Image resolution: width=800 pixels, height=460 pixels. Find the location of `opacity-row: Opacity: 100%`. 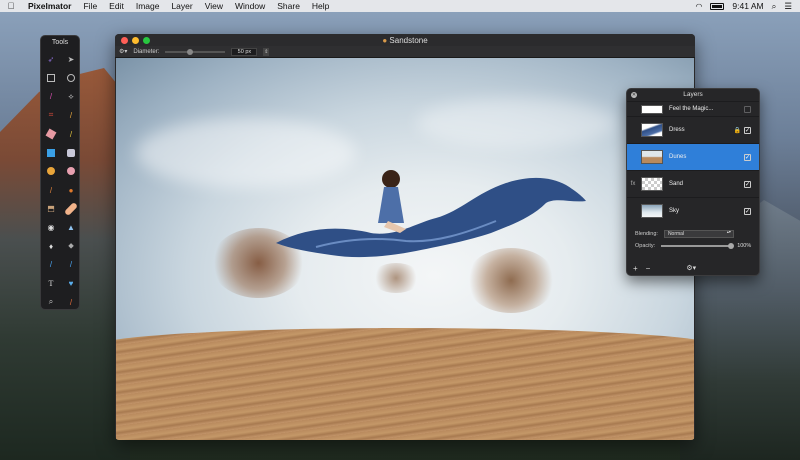

opacity-row: Opacity: 100% is located at coordinates (693, 245).